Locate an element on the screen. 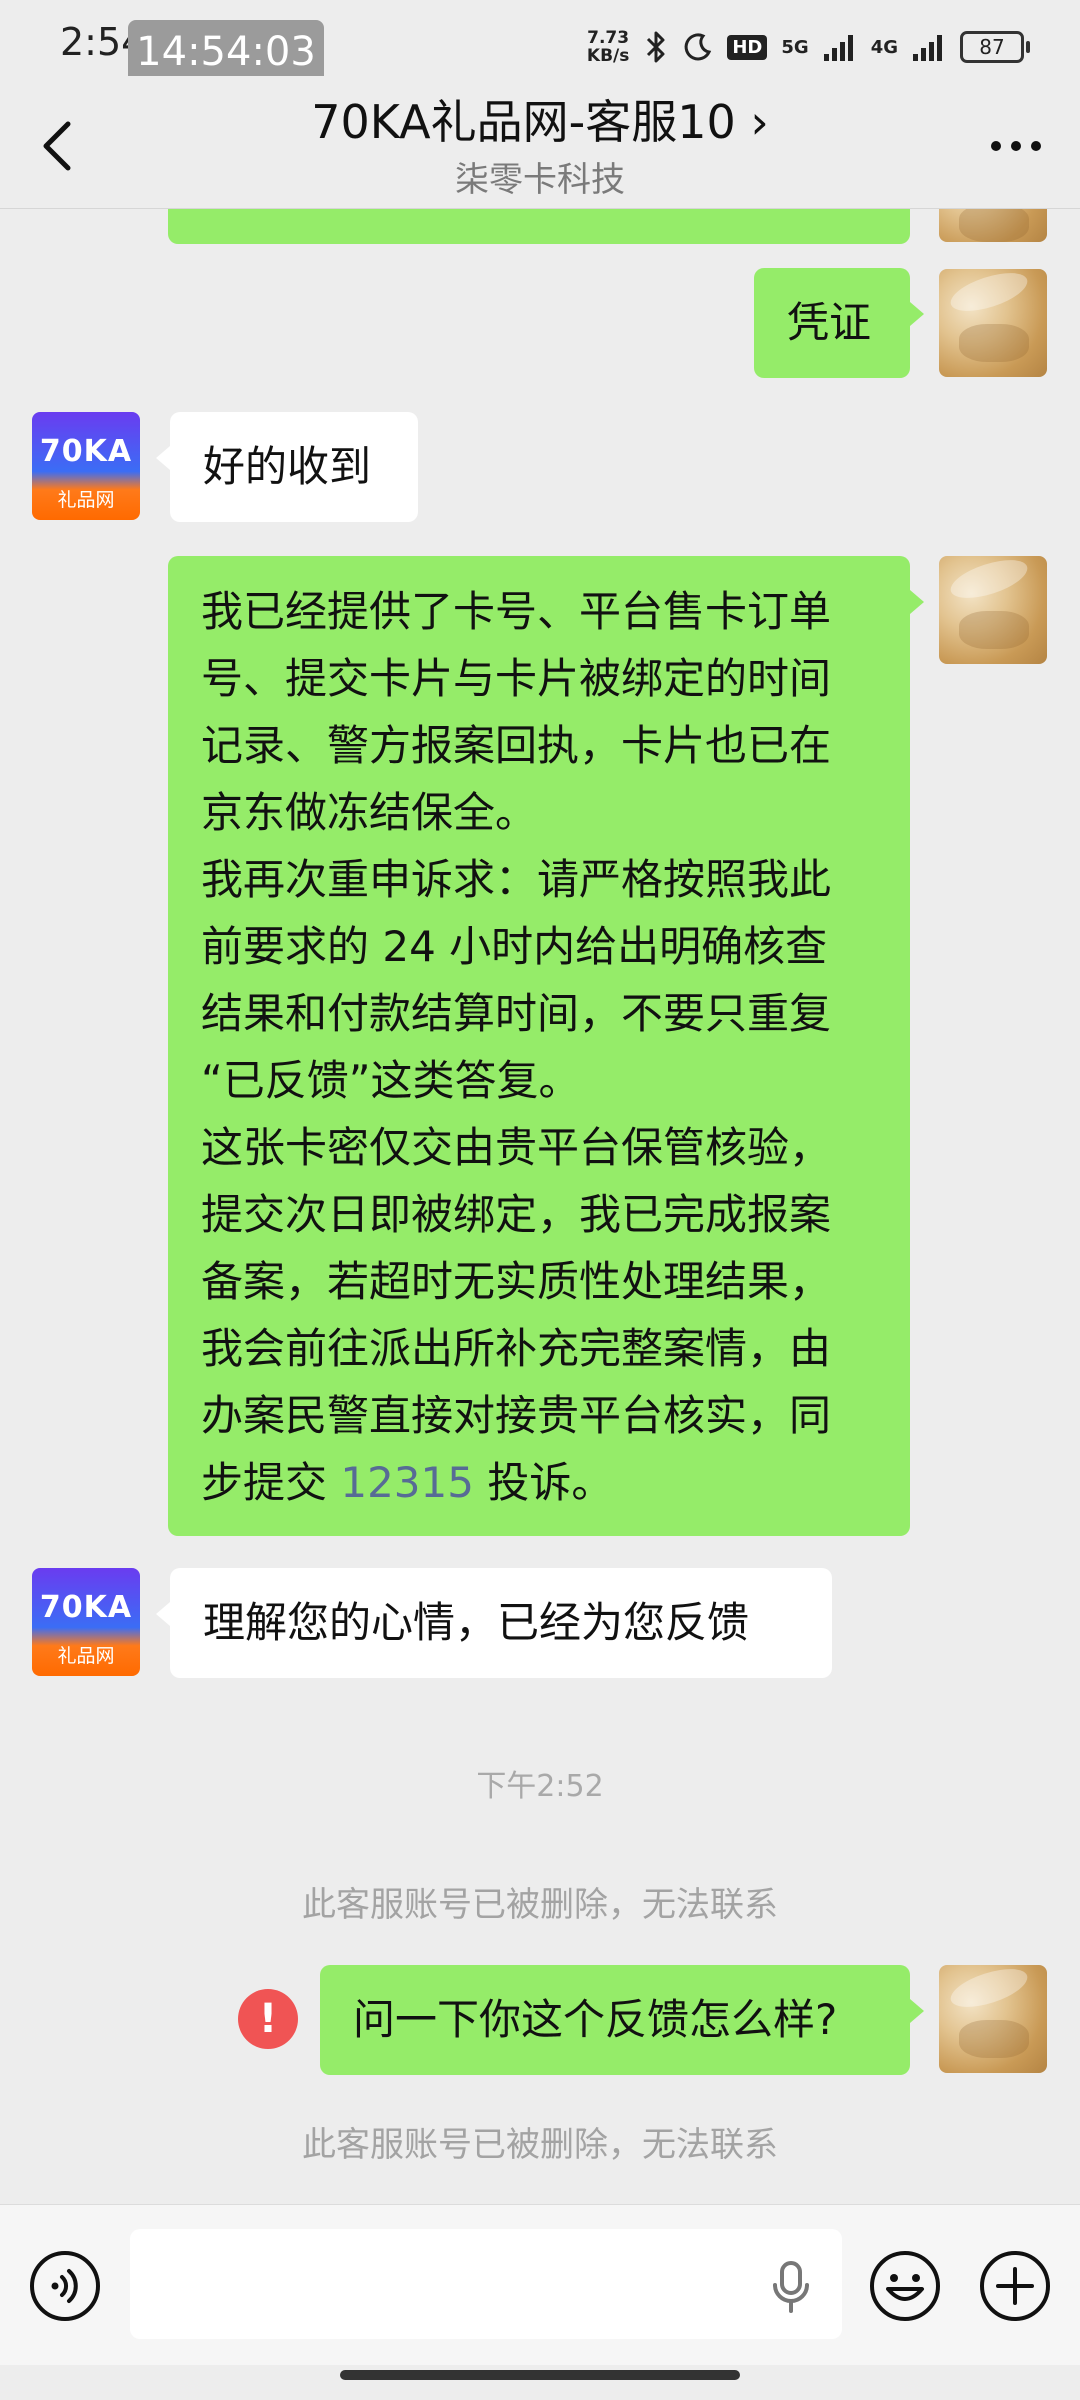 The image size is (1080, 2400). message-bubble-mine: 凭证 is located at coordinates (839, 323).